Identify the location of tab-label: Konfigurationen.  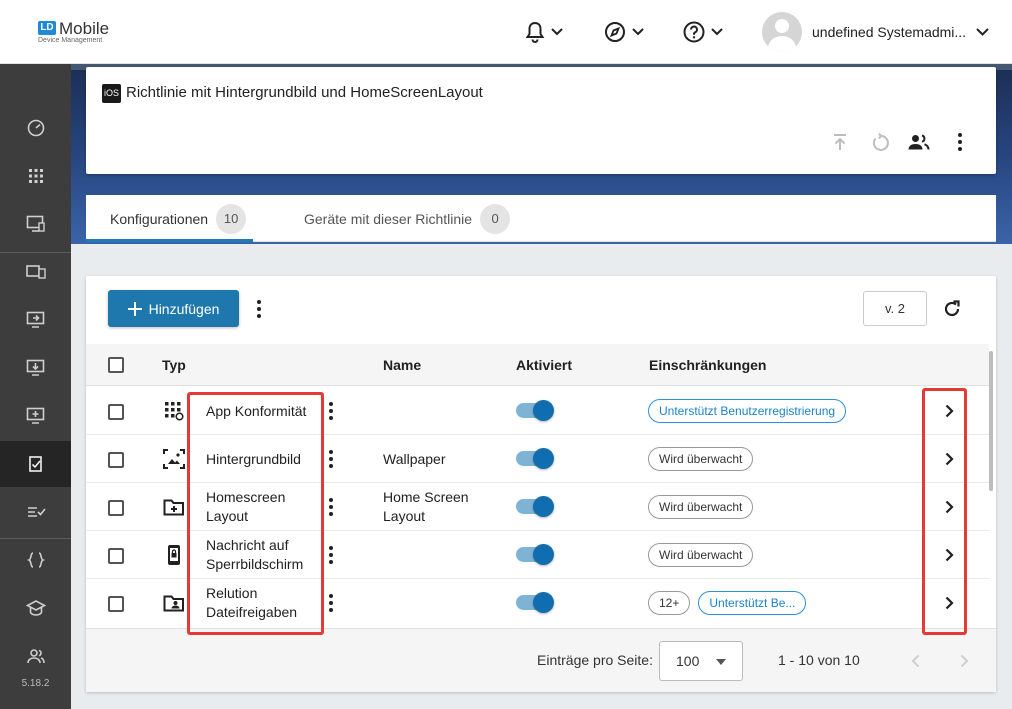
(159, 218).